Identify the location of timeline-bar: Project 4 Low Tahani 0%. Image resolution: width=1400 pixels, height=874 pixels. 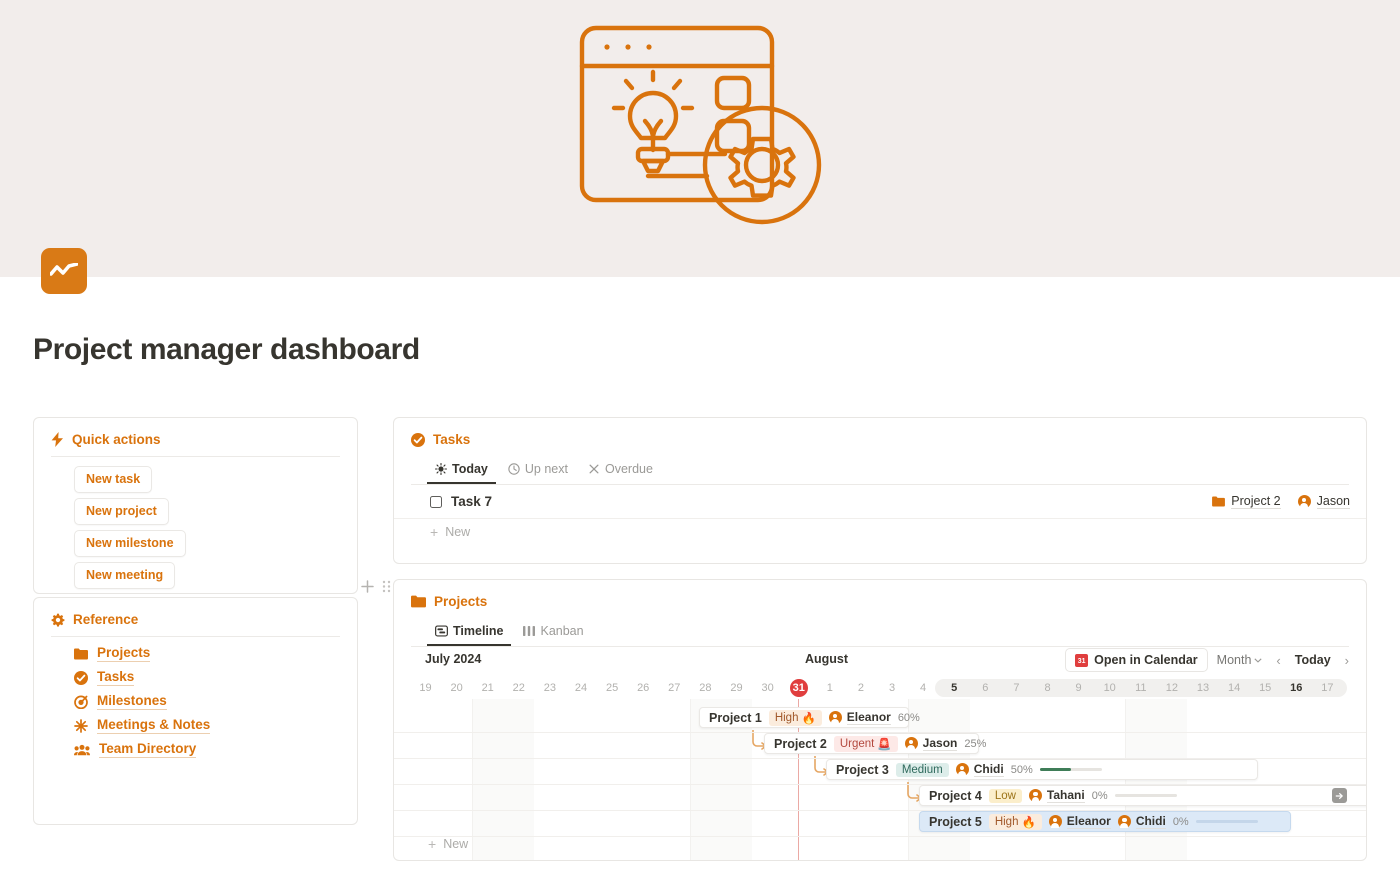
(1142, 795).